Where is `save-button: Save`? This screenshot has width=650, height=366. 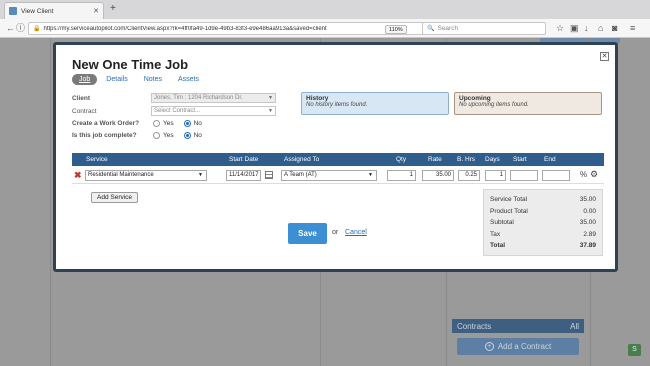 save-button: Save is located at coordinates (307, 233).